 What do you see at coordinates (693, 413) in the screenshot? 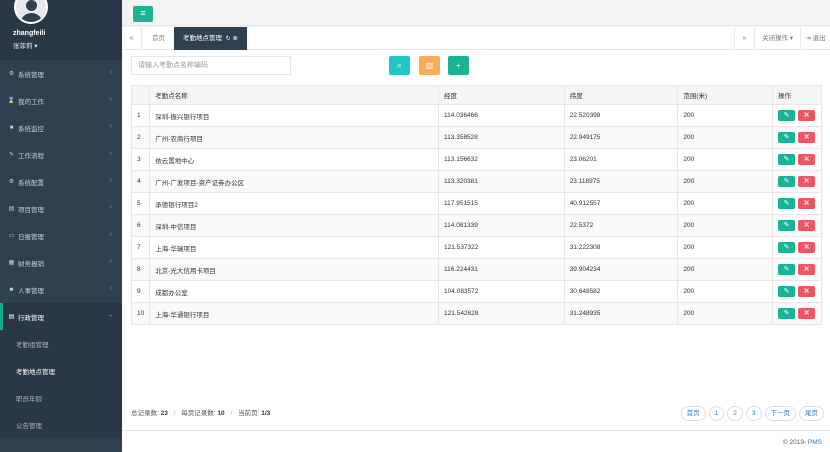
I see `first-page-button: 首页` at bounding box center [693, 413].